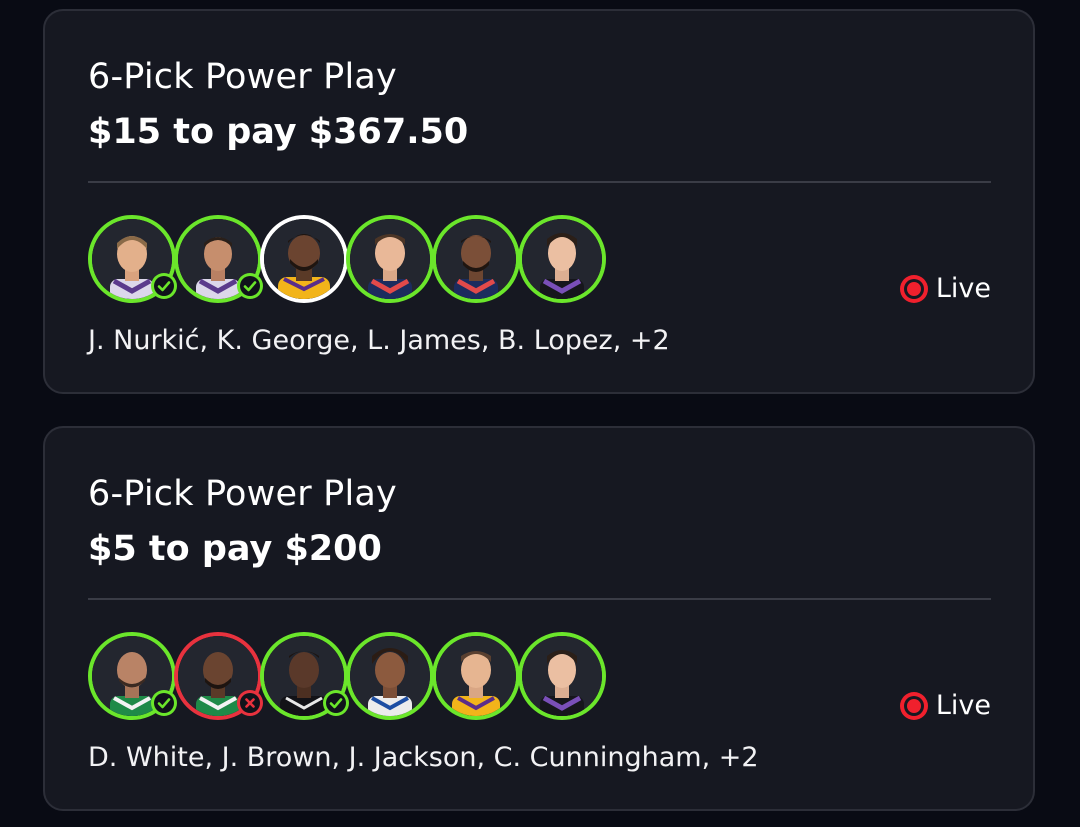 The width and height of the screenshot is (1080, 827). I want to click on x-circle-icon, so click(250, 703).